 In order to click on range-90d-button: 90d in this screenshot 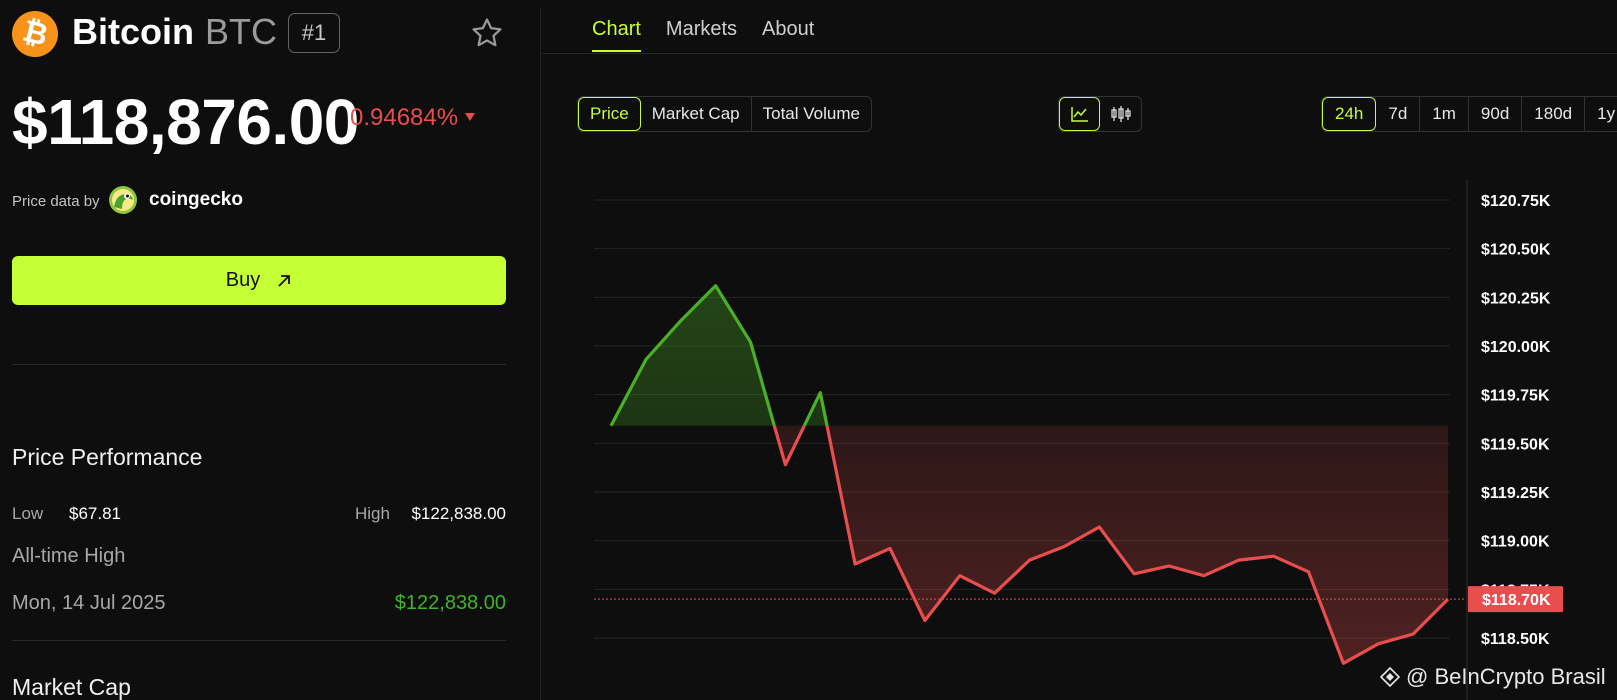, I will do `click(1496, 114)`.